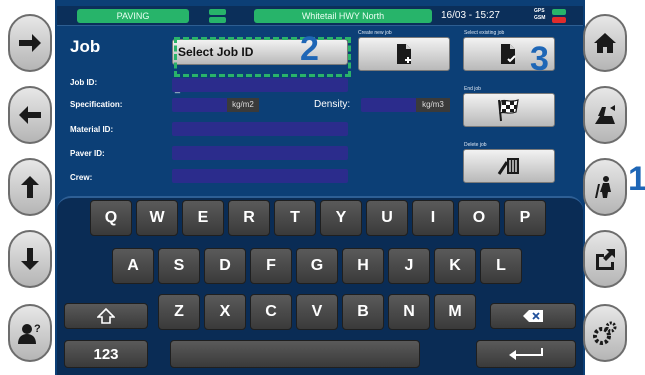 The height and width of the screenshot is (375, 645). I want to click on paver-button, so click(605, 115).